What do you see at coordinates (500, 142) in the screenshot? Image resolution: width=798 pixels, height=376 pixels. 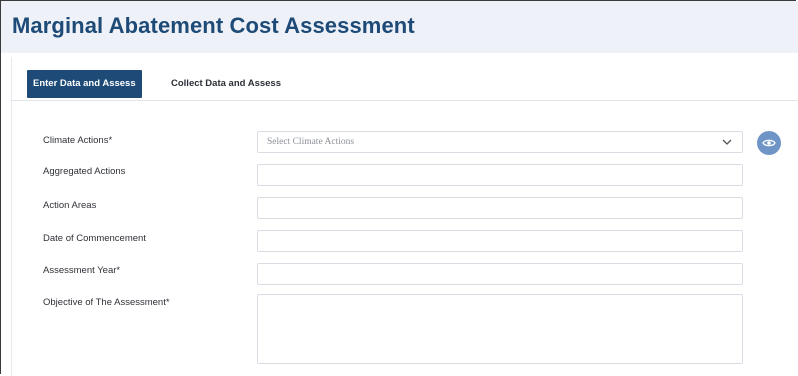 I see `climate-actions-select: Select Climate Actions` at bounding box center [500, 142].